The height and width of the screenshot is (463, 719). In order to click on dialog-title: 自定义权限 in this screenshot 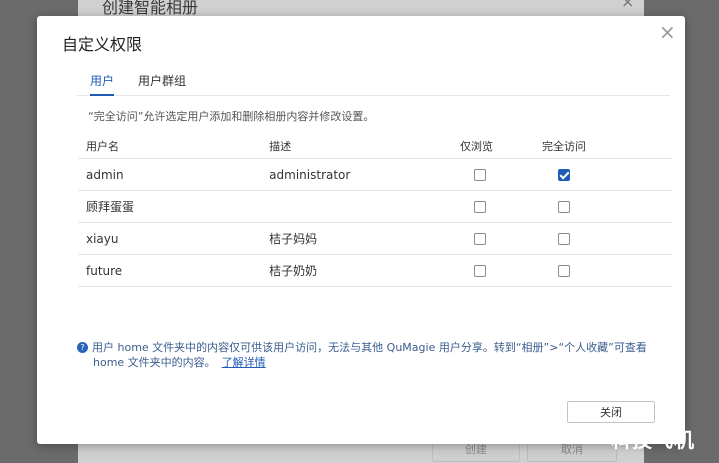, I will do `click(102, 44)`.